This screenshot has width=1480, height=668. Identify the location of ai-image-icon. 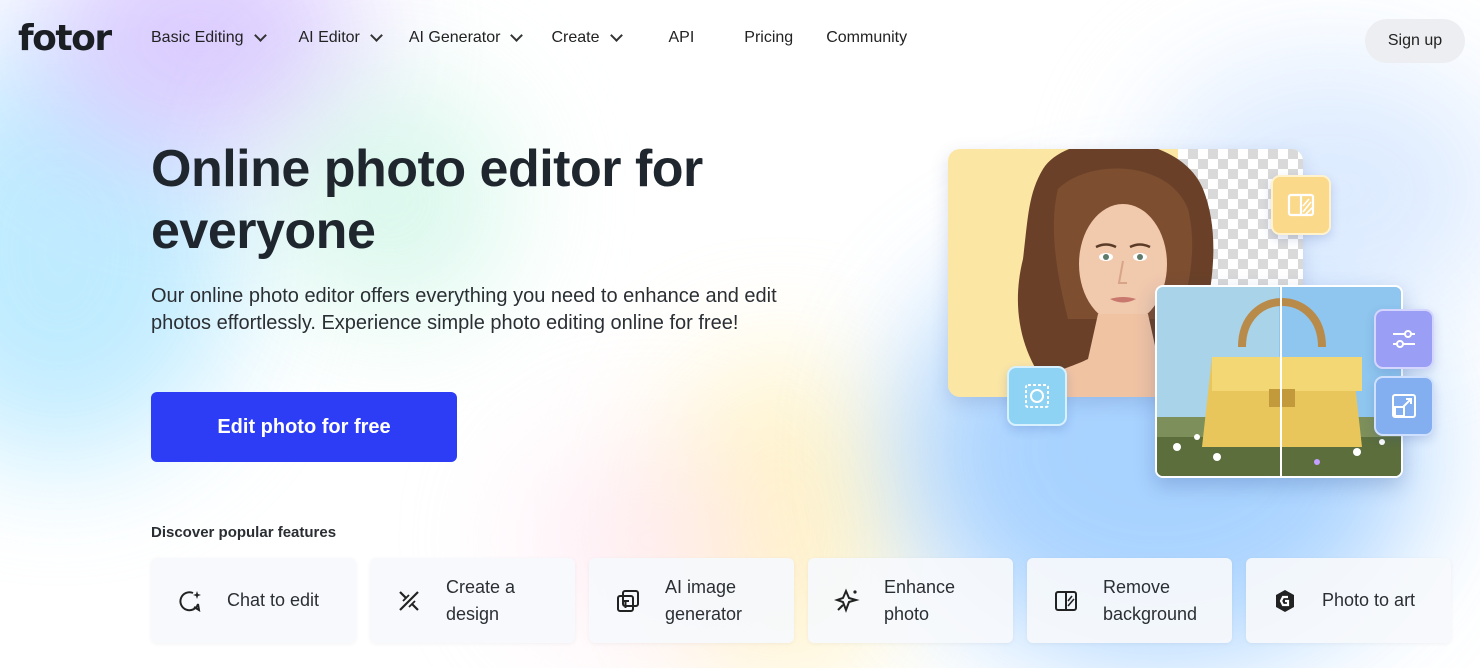
(628, 600).